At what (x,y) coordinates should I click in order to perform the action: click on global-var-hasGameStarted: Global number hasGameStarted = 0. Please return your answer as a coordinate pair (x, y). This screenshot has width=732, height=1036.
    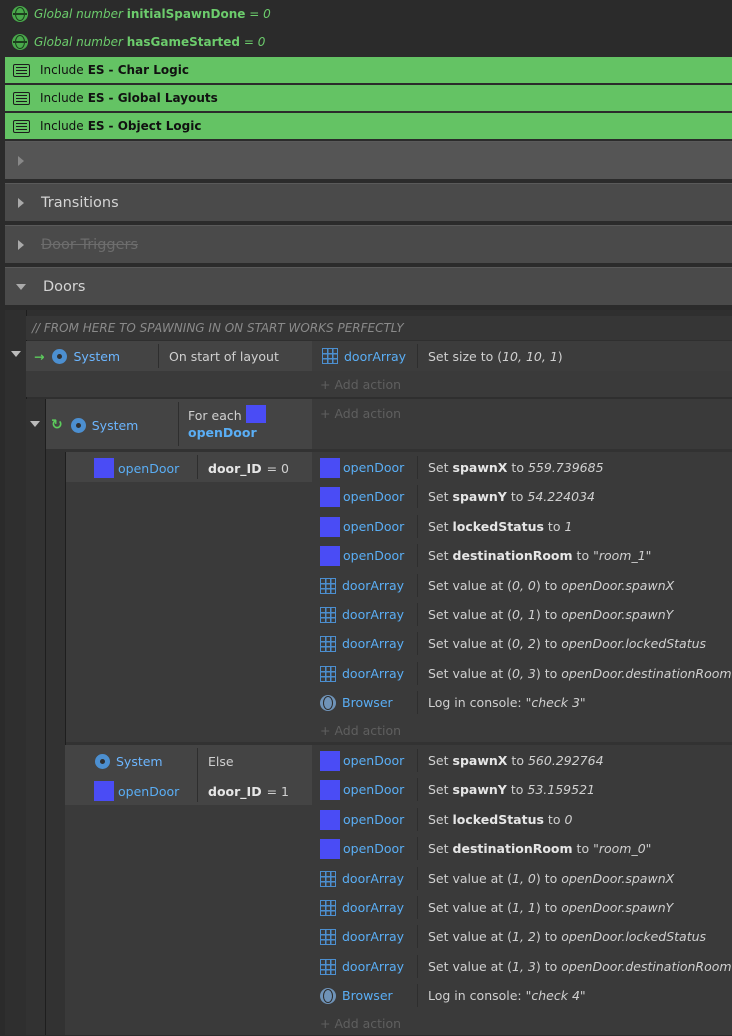
    Looking at the image, I should click on (366, 42).